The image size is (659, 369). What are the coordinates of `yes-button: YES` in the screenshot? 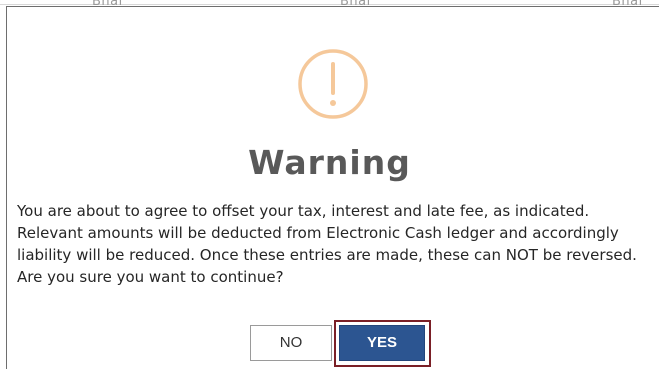 It's located at (382, 343).